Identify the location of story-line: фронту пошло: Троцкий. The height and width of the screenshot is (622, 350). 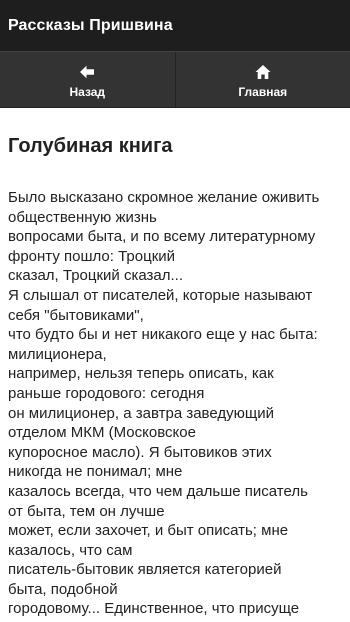
(92, 256).